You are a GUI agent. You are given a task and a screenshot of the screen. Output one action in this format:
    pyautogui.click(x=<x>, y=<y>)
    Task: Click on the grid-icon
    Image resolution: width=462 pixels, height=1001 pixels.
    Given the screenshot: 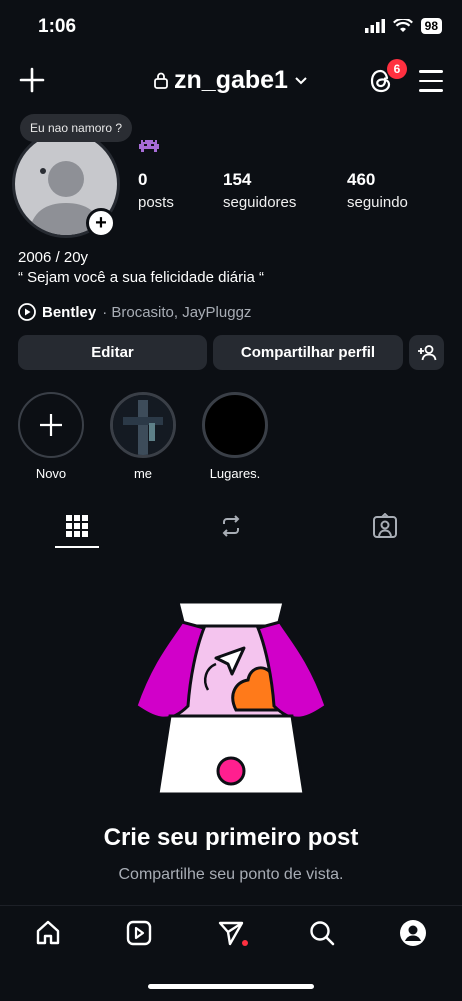 What is the action you would take?
    pyautogui.click(x=77, y=526)
    